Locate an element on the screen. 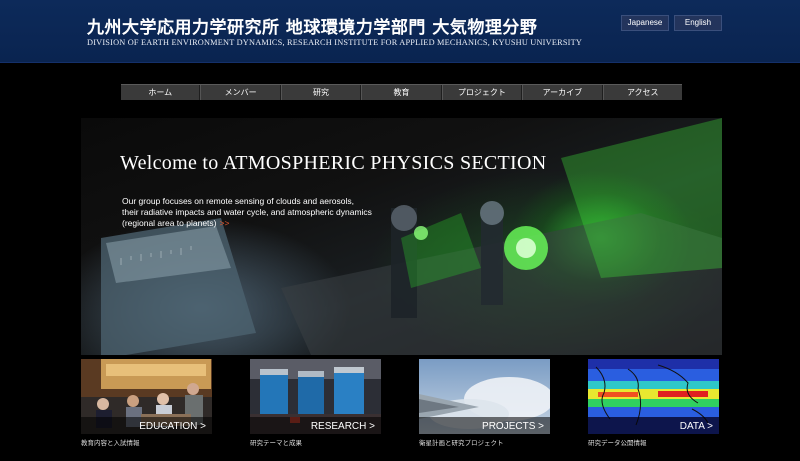  projects-caption: 衛星計画と研究プロジェクト is located at coordinates (461, 443).